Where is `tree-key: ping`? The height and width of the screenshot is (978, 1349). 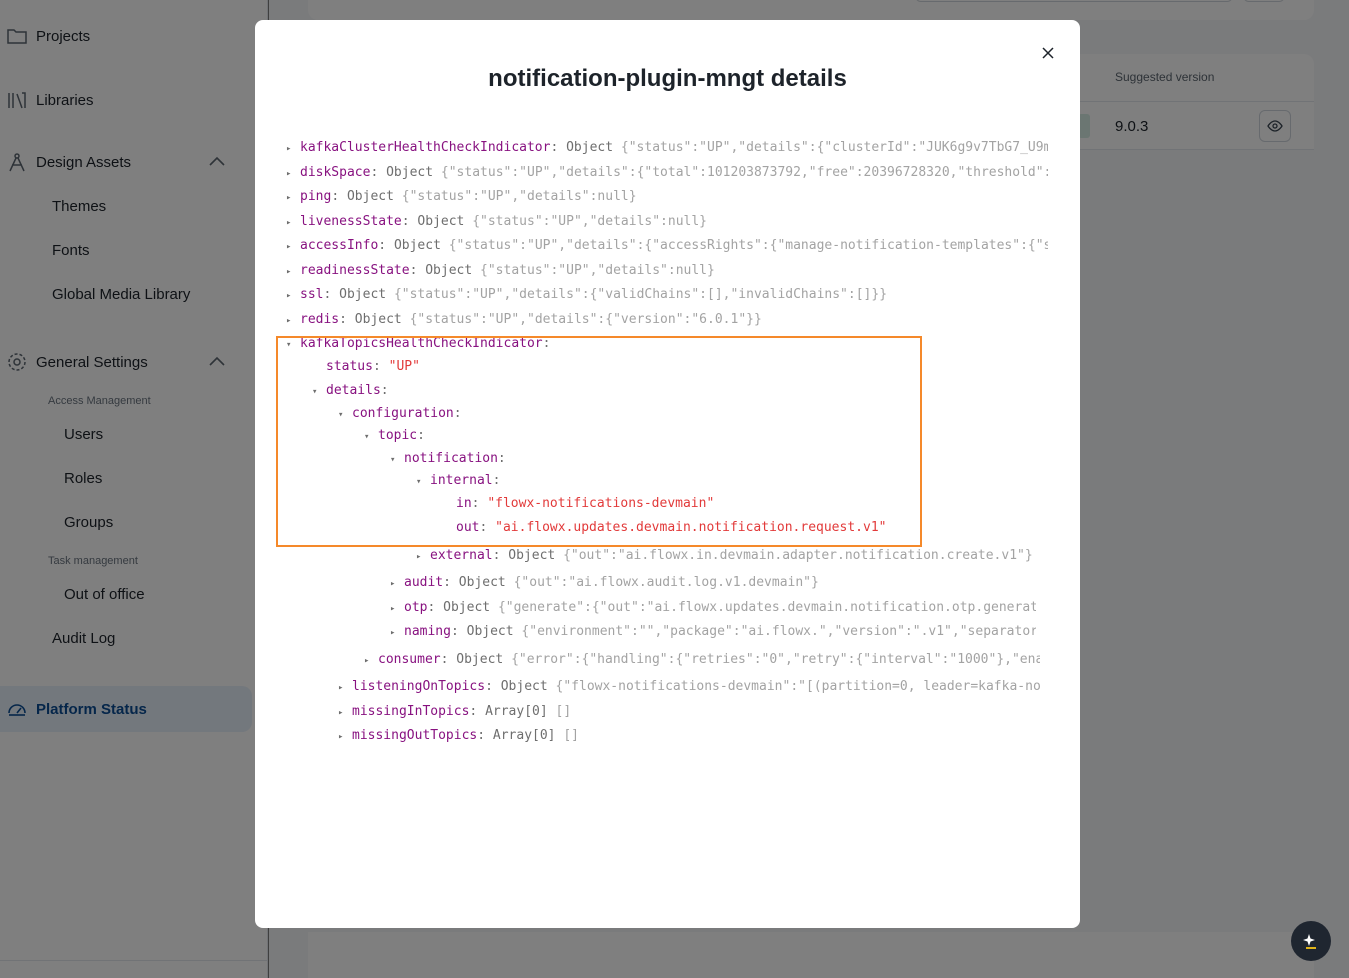 tree-key: ping is located at coordinates (316, 196).